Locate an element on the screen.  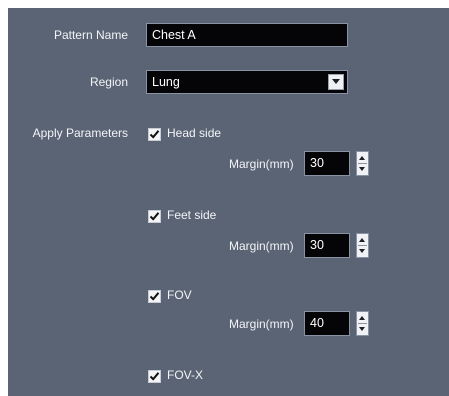
feet-side-label: Feet side is located at coordinates (192, 215).